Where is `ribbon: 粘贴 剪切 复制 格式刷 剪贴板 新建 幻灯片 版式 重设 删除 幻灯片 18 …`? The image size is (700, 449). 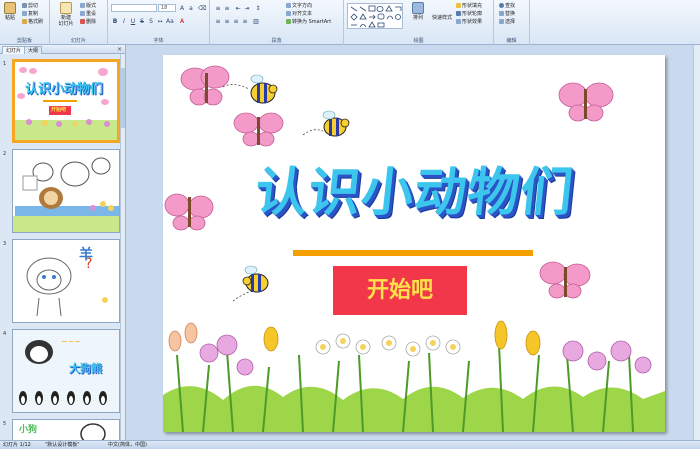 ribbon: 粘贴 剪切 复制 格式刷 剪贴板 新建 幻灯片 版式 重设 删除 幻灯片 18 … is located at coordinates (350, 22).